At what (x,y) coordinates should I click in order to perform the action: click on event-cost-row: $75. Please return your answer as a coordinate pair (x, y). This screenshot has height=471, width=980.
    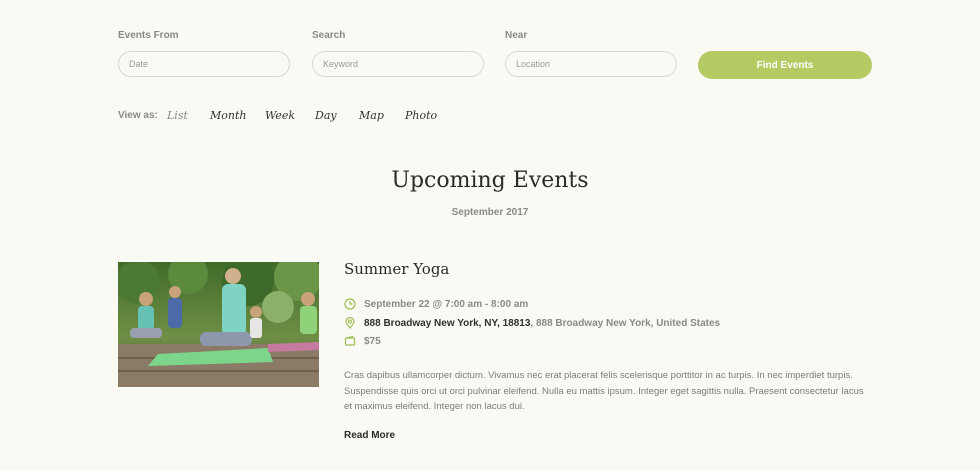
    Looking at the image, I should click on (362, 341).